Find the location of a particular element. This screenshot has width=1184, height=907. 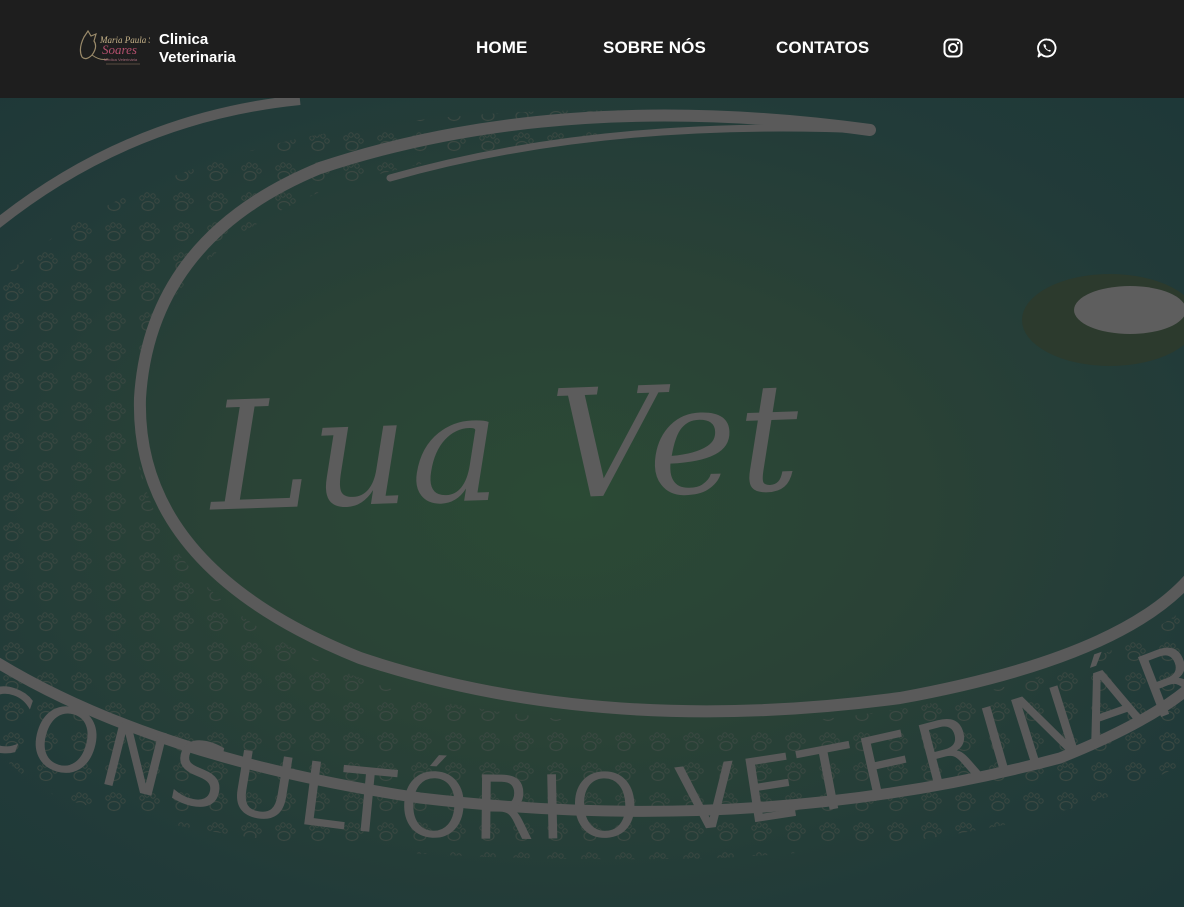

nav-menu: HOME SOBRE NÓS CONTATOS is located at coordinates (592, 48).